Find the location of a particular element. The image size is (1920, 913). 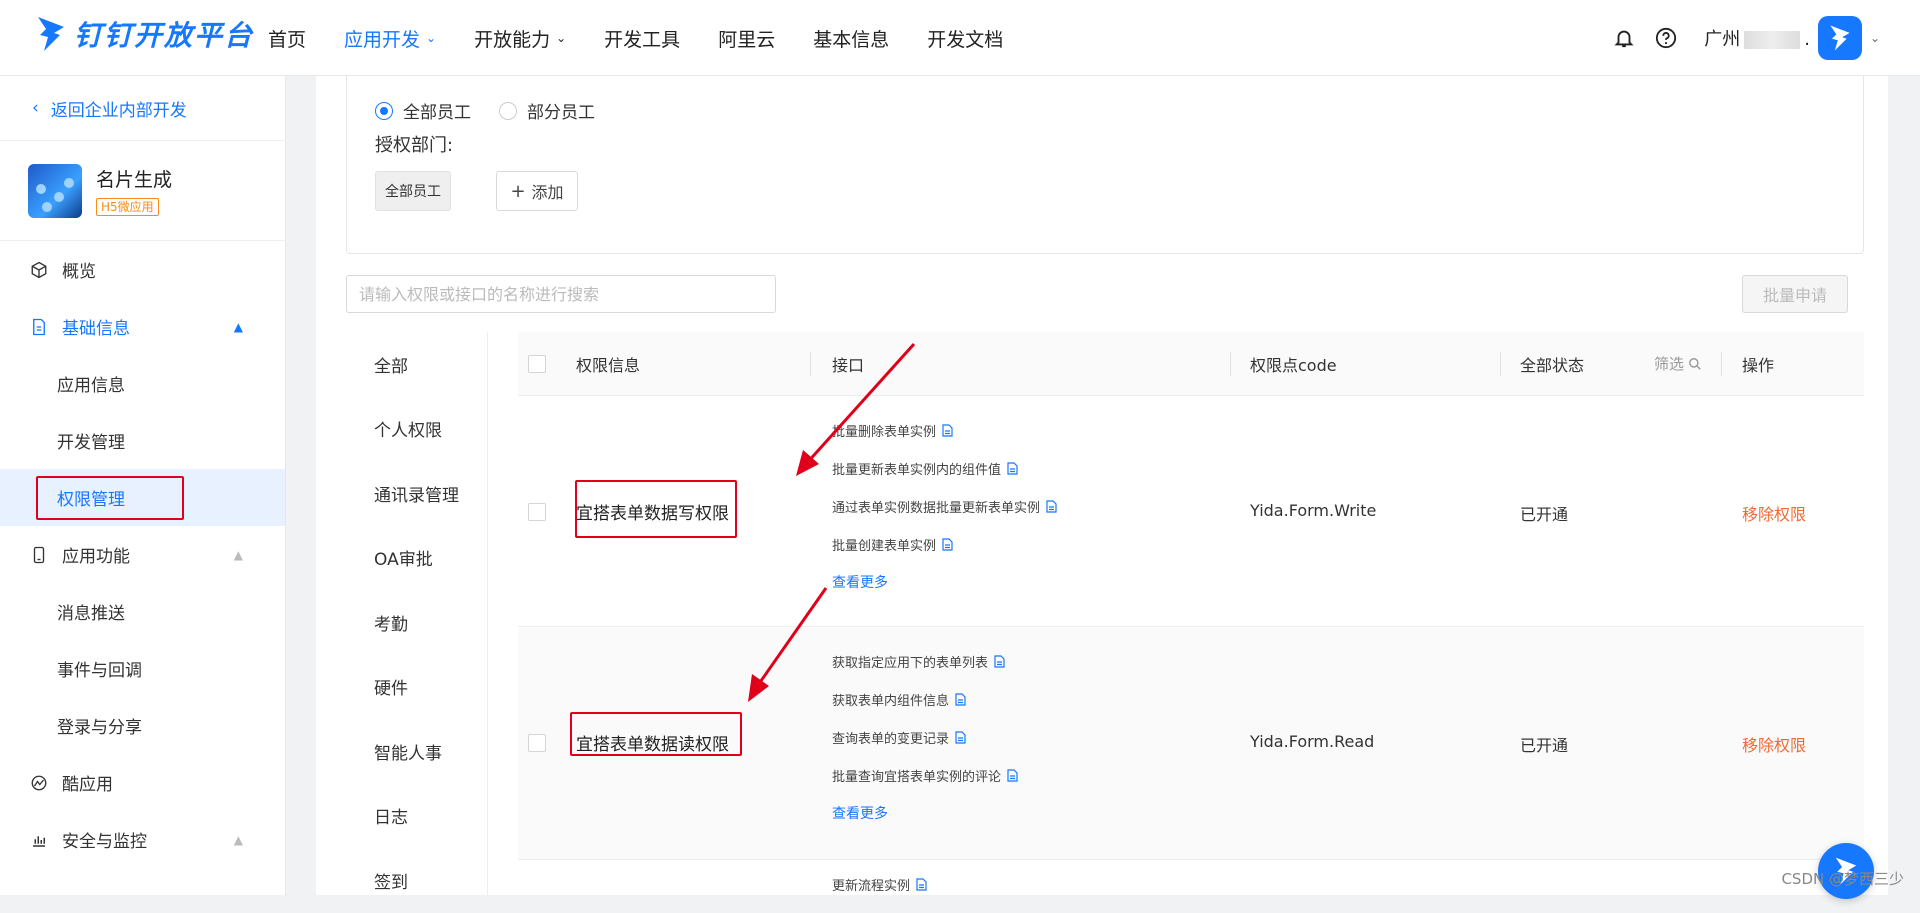

sidebar-item-dev-manage: 开发管理 is located at coordinates (142, 440).